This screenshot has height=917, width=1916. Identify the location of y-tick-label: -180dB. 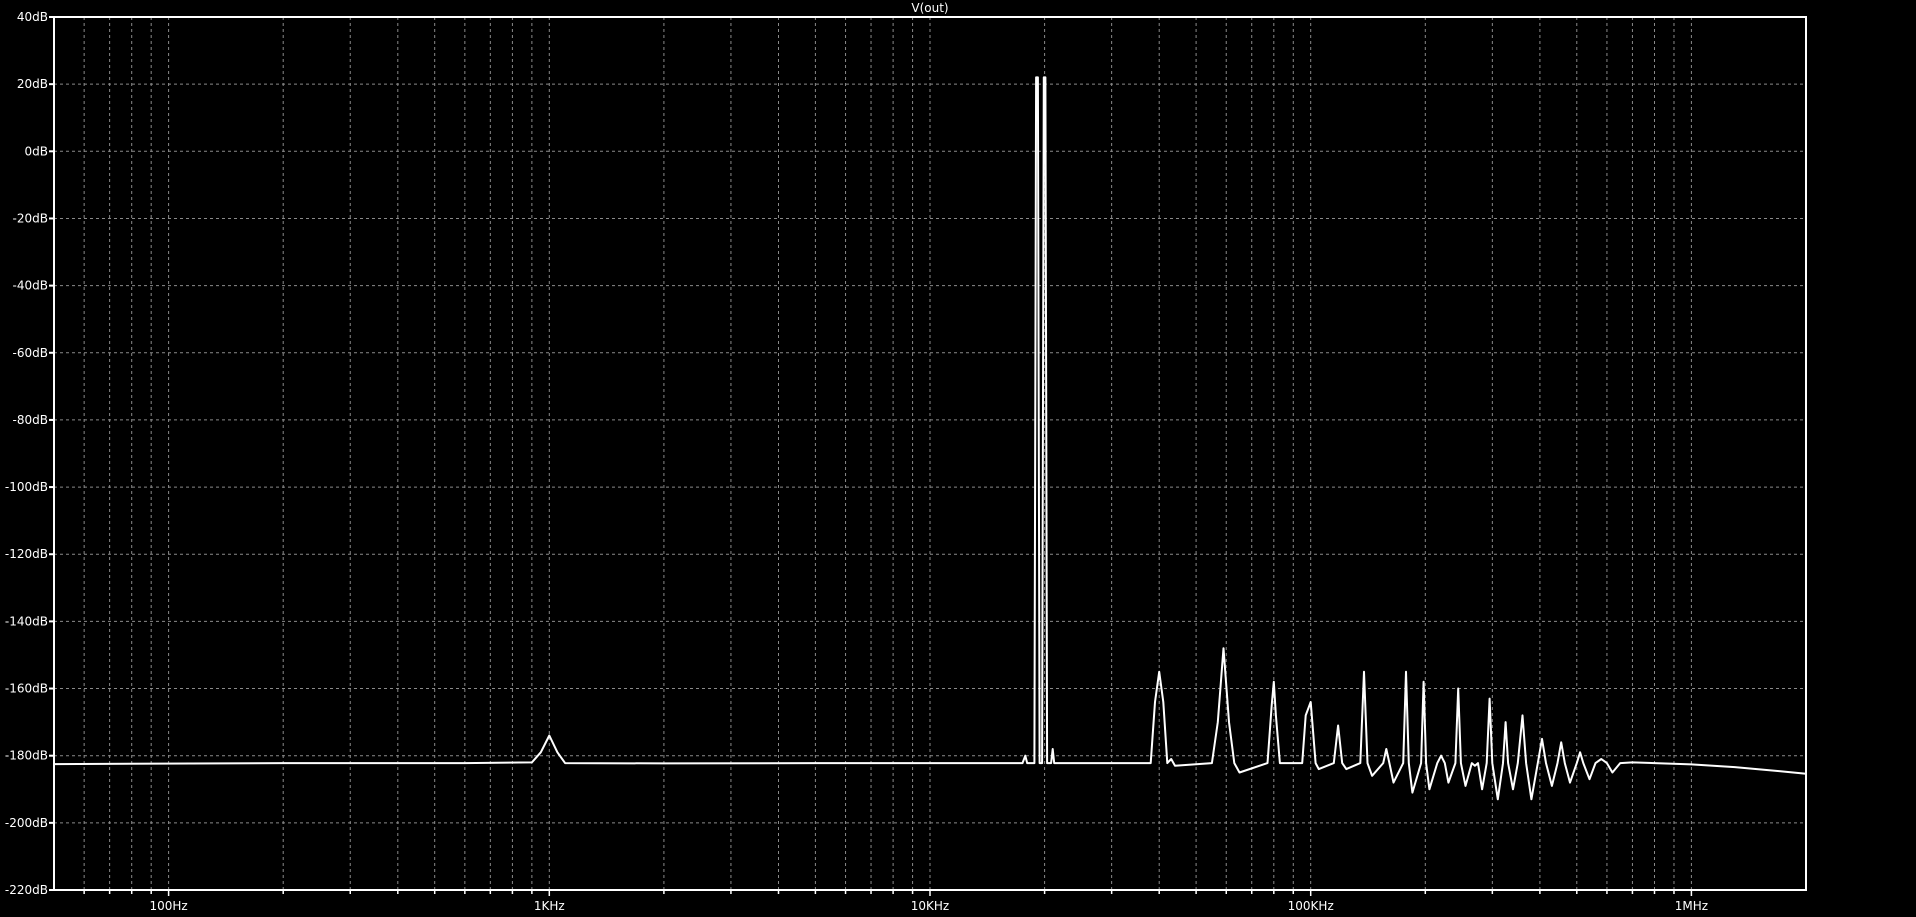
(26, 756).